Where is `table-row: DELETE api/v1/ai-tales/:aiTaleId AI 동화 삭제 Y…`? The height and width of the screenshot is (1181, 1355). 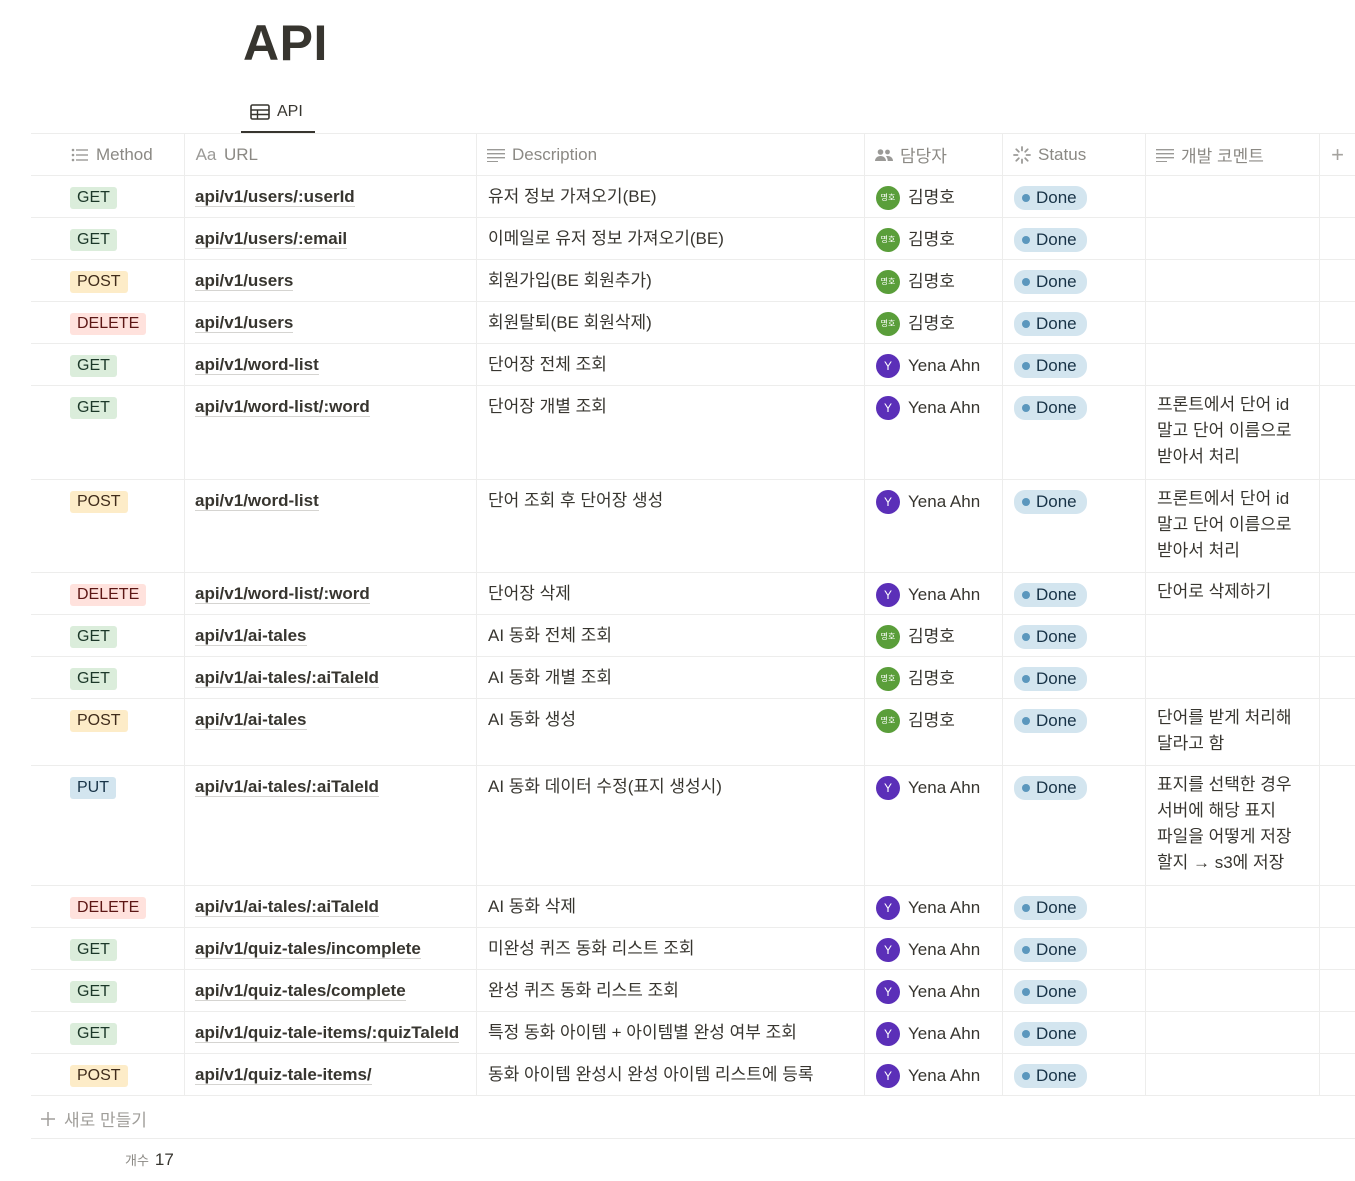 table-row: DELETE api/v1/ai-tales/:aiTaleId AI 동화 삭제 Y… is located at coordinates (693, 907).